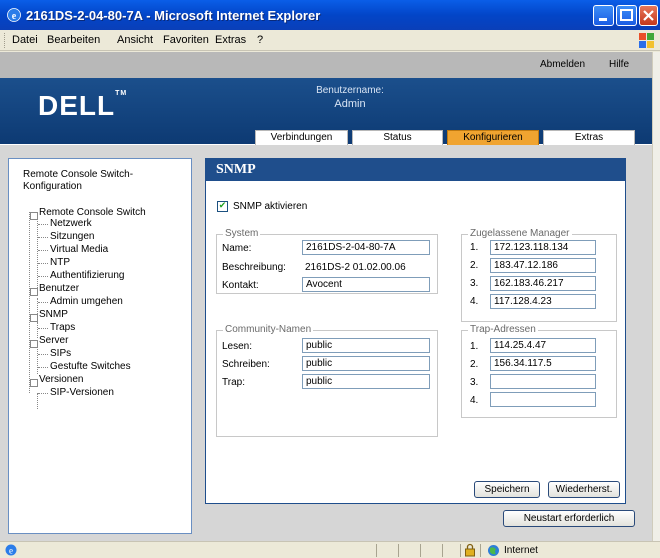 This screenshot has width=660, height=558. What do you see at coordinates (54, 353) in the screenshot?
I see `tree-sips: SIPs` at bounding box center [54, 353].